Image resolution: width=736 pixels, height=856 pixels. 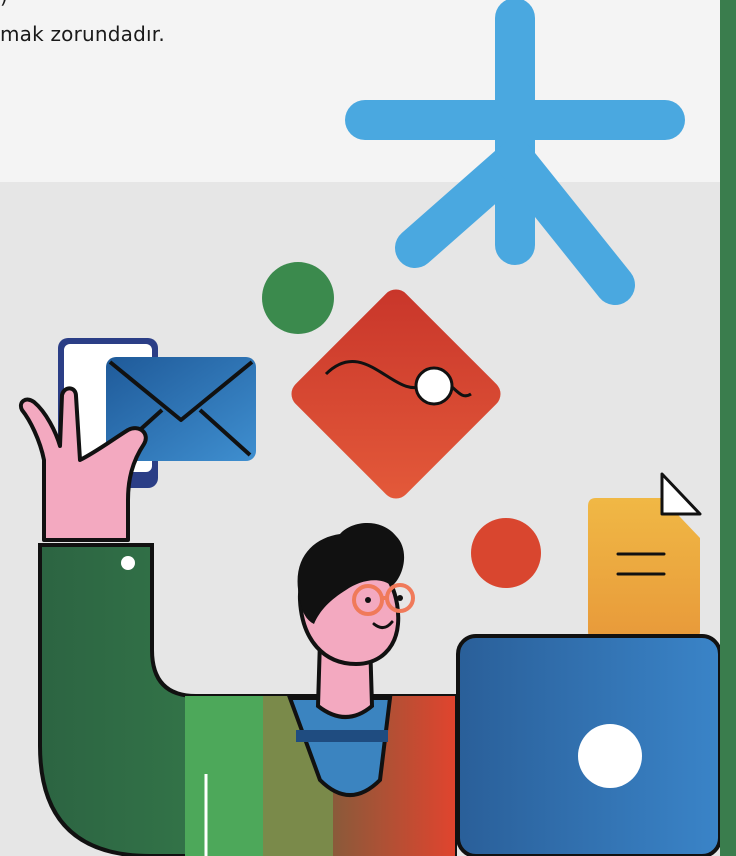 I want to click on laptop-icon, so click(x=588, y=745).